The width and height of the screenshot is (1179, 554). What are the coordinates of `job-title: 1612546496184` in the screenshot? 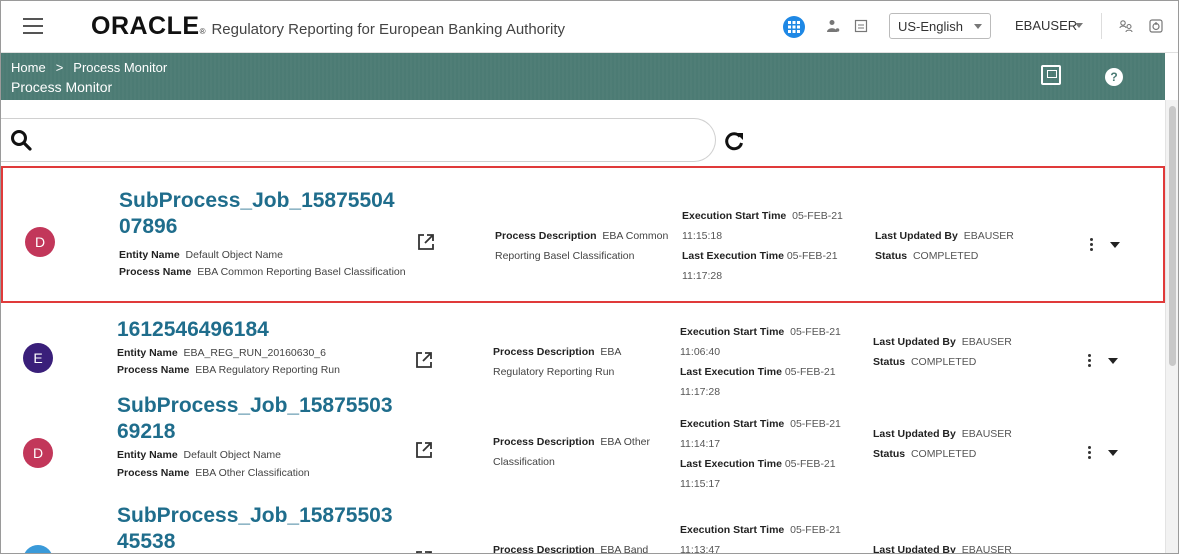 It's located at (259, 330).